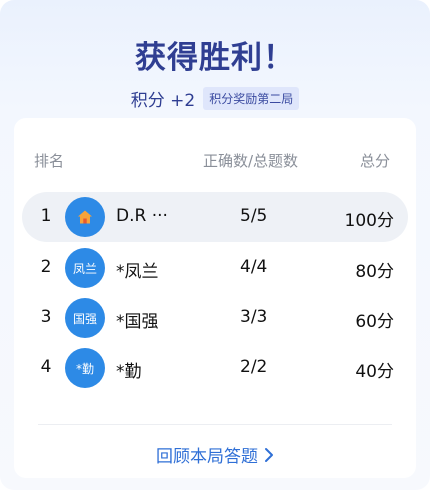  Describe the element at coordinates (46, 367) in the screenshot. I see `row-rank: 4` at that location.